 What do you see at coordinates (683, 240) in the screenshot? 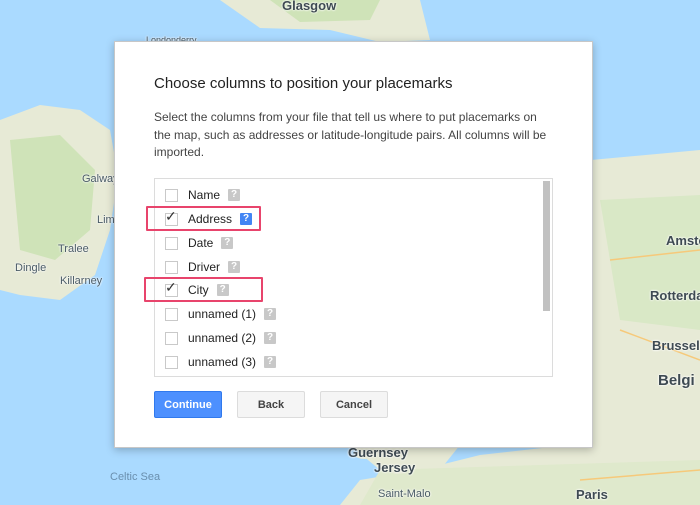
I see `map-label-amsterdam: Amste` at bounding box center [683, 240].